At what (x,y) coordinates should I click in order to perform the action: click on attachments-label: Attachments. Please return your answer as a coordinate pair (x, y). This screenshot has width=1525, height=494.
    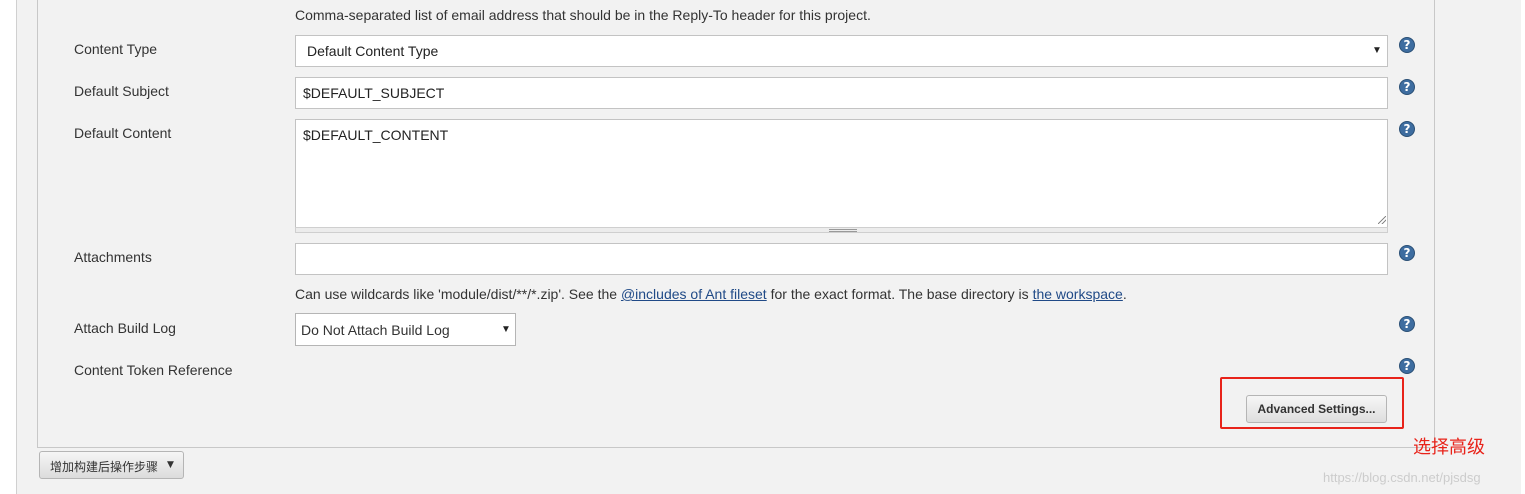
    Looking at the image, I should click on (113, 257).